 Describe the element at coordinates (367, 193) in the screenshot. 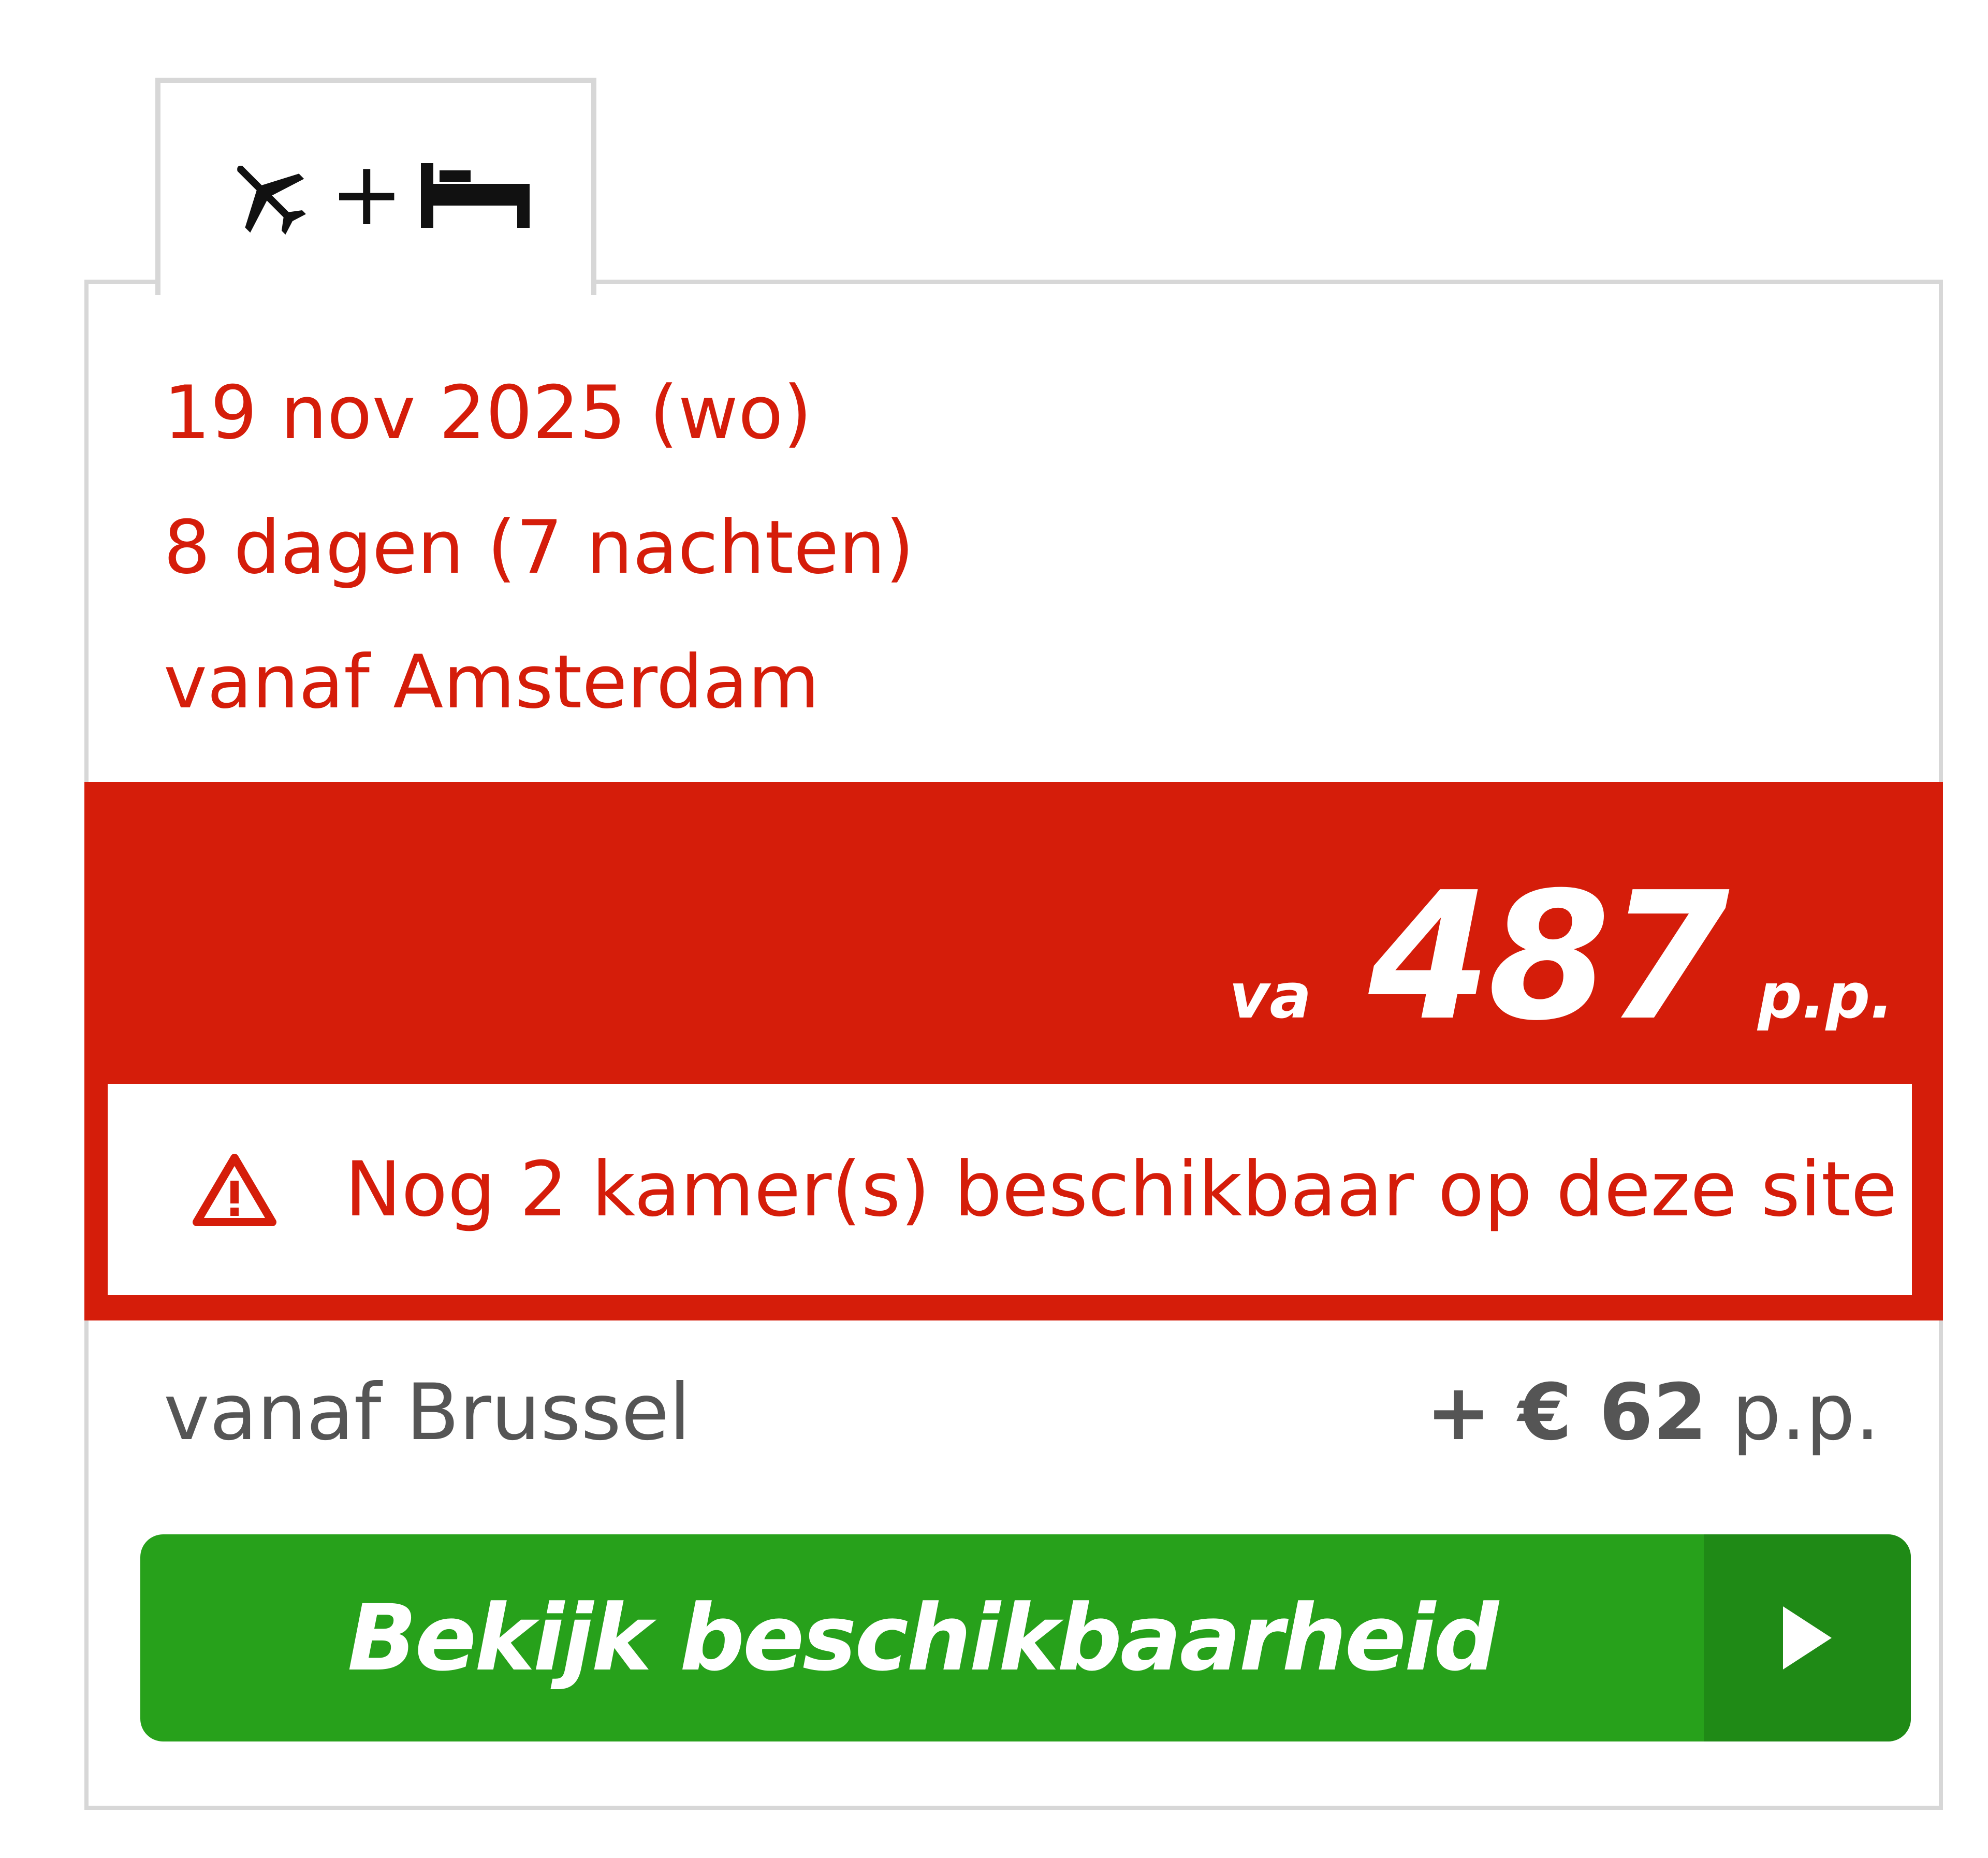

I see `tab-plus-sign: +` at that location.